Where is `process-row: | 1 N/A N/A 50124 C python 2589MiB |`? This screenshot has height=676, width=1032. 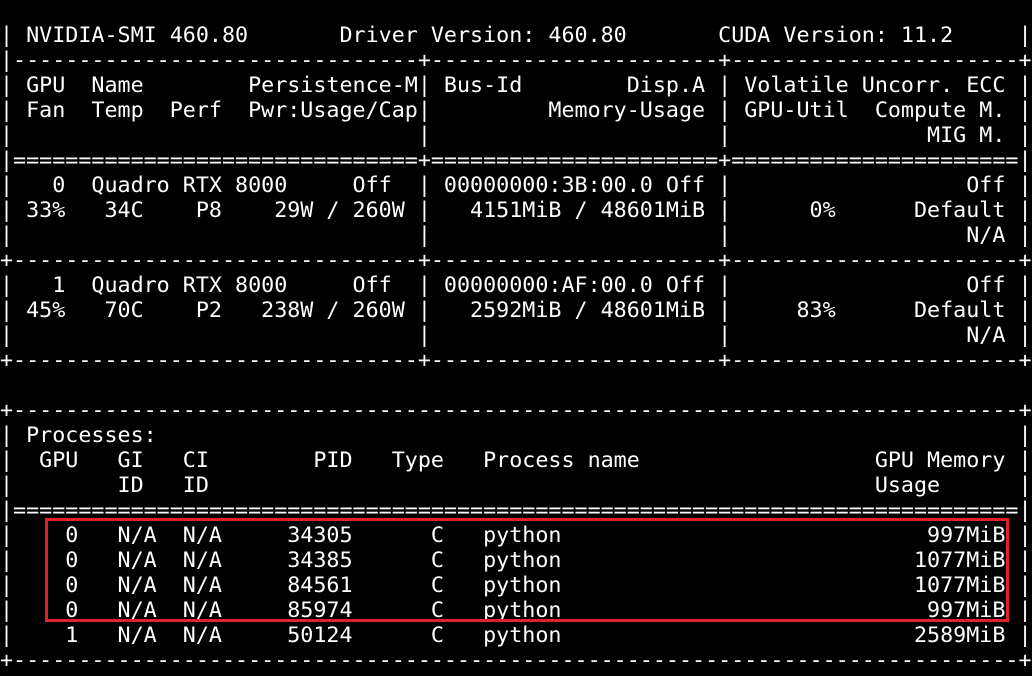
process-row: | 1 N/A N/A 50124 C python 2589MiB | is located at coordinates (516, 635).